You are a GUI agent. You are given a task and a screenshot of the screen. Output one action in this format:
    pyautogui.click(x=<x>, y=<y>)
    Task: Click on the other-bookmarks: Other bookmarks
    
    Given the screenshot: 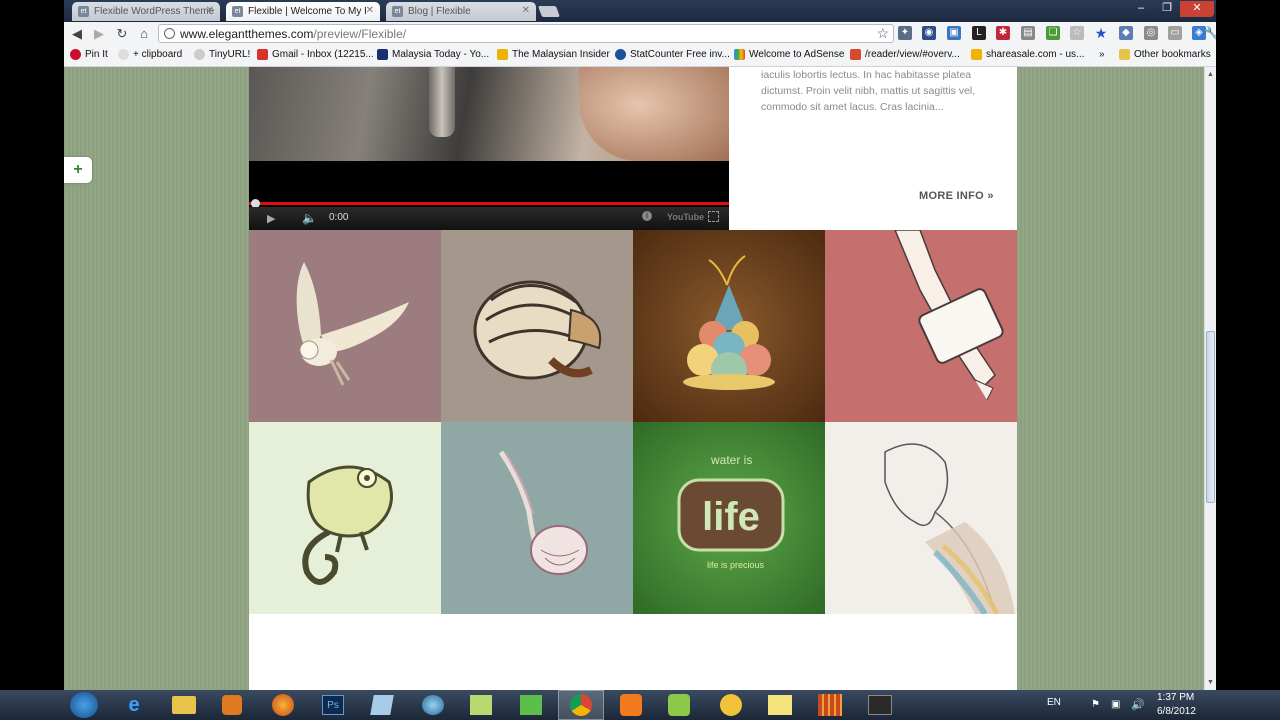 What is the action you would take?
    pyautogui.click(x=1165, y=54)
    